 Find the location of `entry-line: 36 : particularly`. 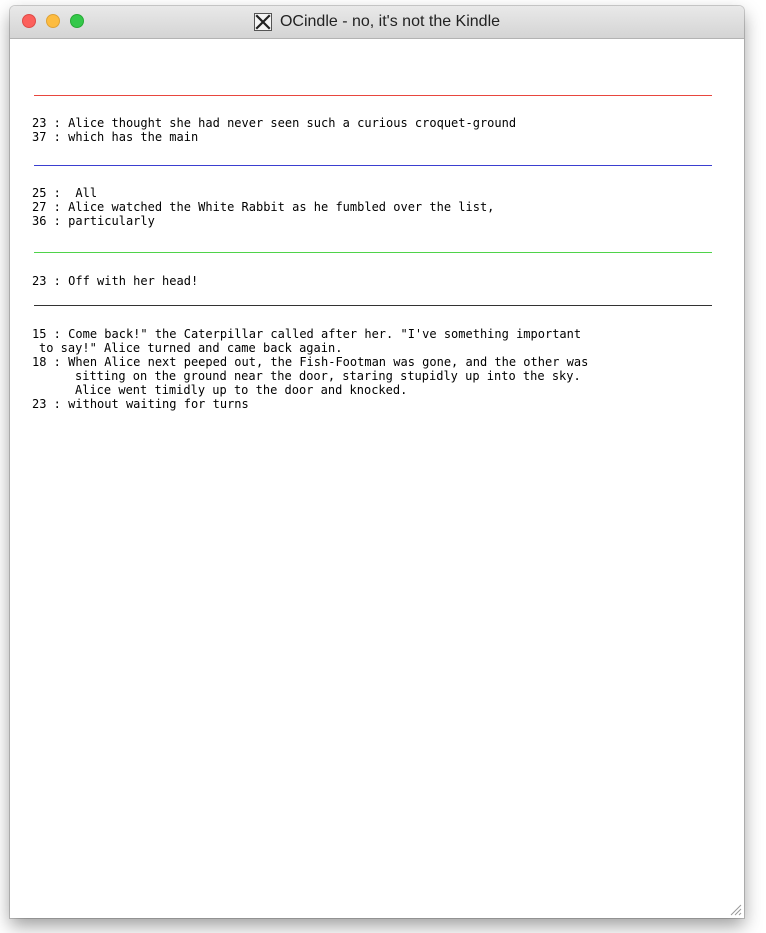

entry-line: 36 : particularly is located at coordinates (372, 221).